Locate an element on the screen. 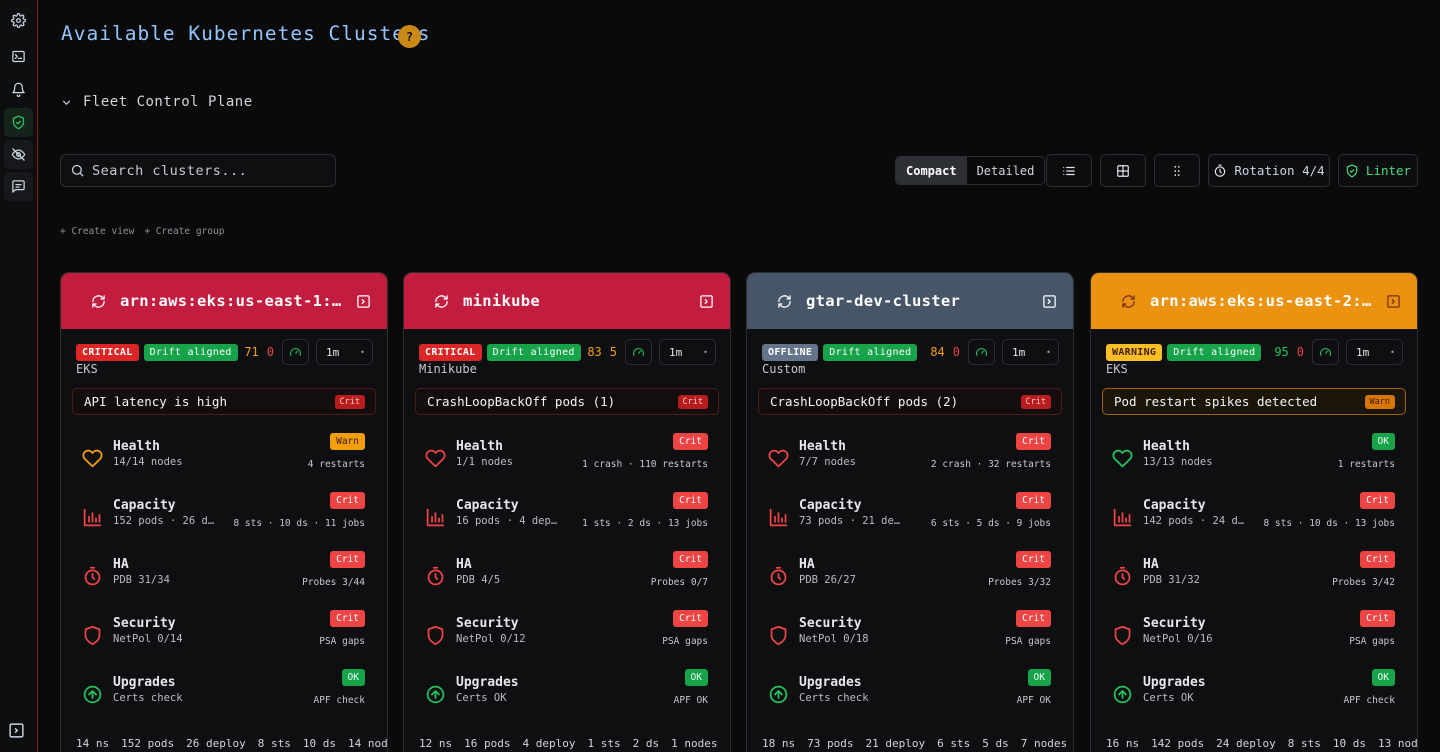  cluster-card-header: minikube is located at coordinates (567, 301).